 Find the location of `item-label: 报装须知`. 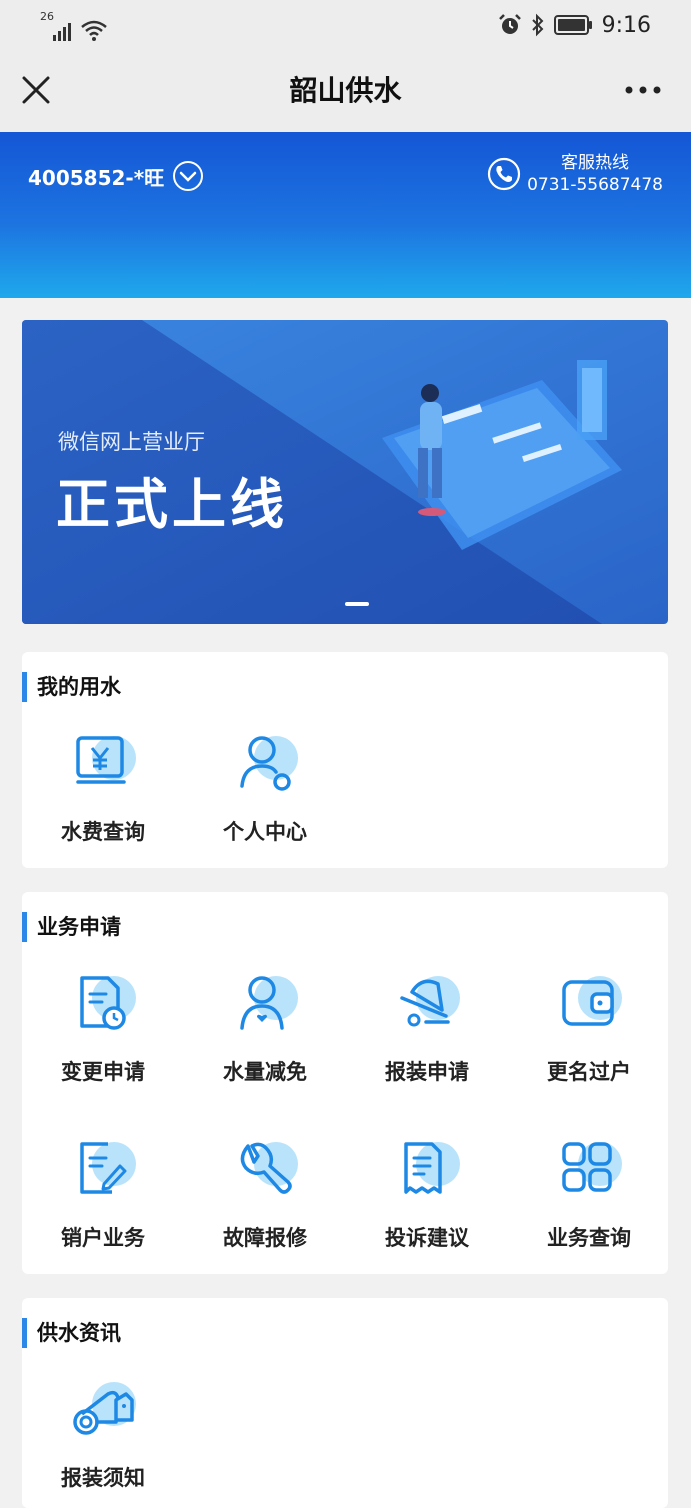

item-label: 报装须知 is located at coordinates (103, 1478).